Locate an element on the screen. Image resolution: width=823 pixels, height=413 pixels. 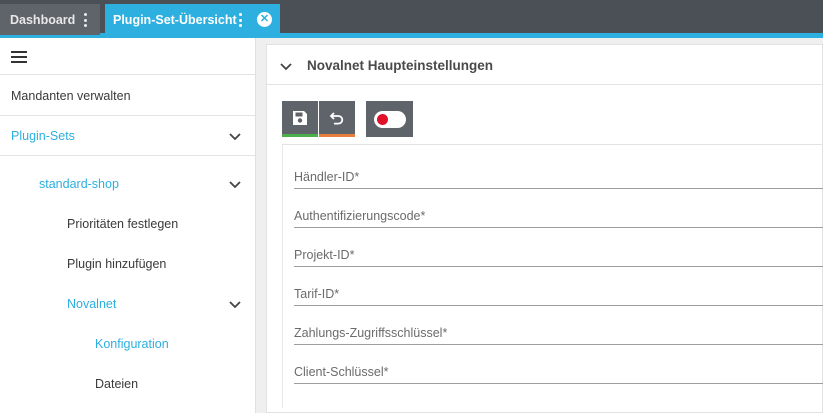
sidebar-item-plugin-sets: Plugin-Sets is located at coordinates (127, 136).